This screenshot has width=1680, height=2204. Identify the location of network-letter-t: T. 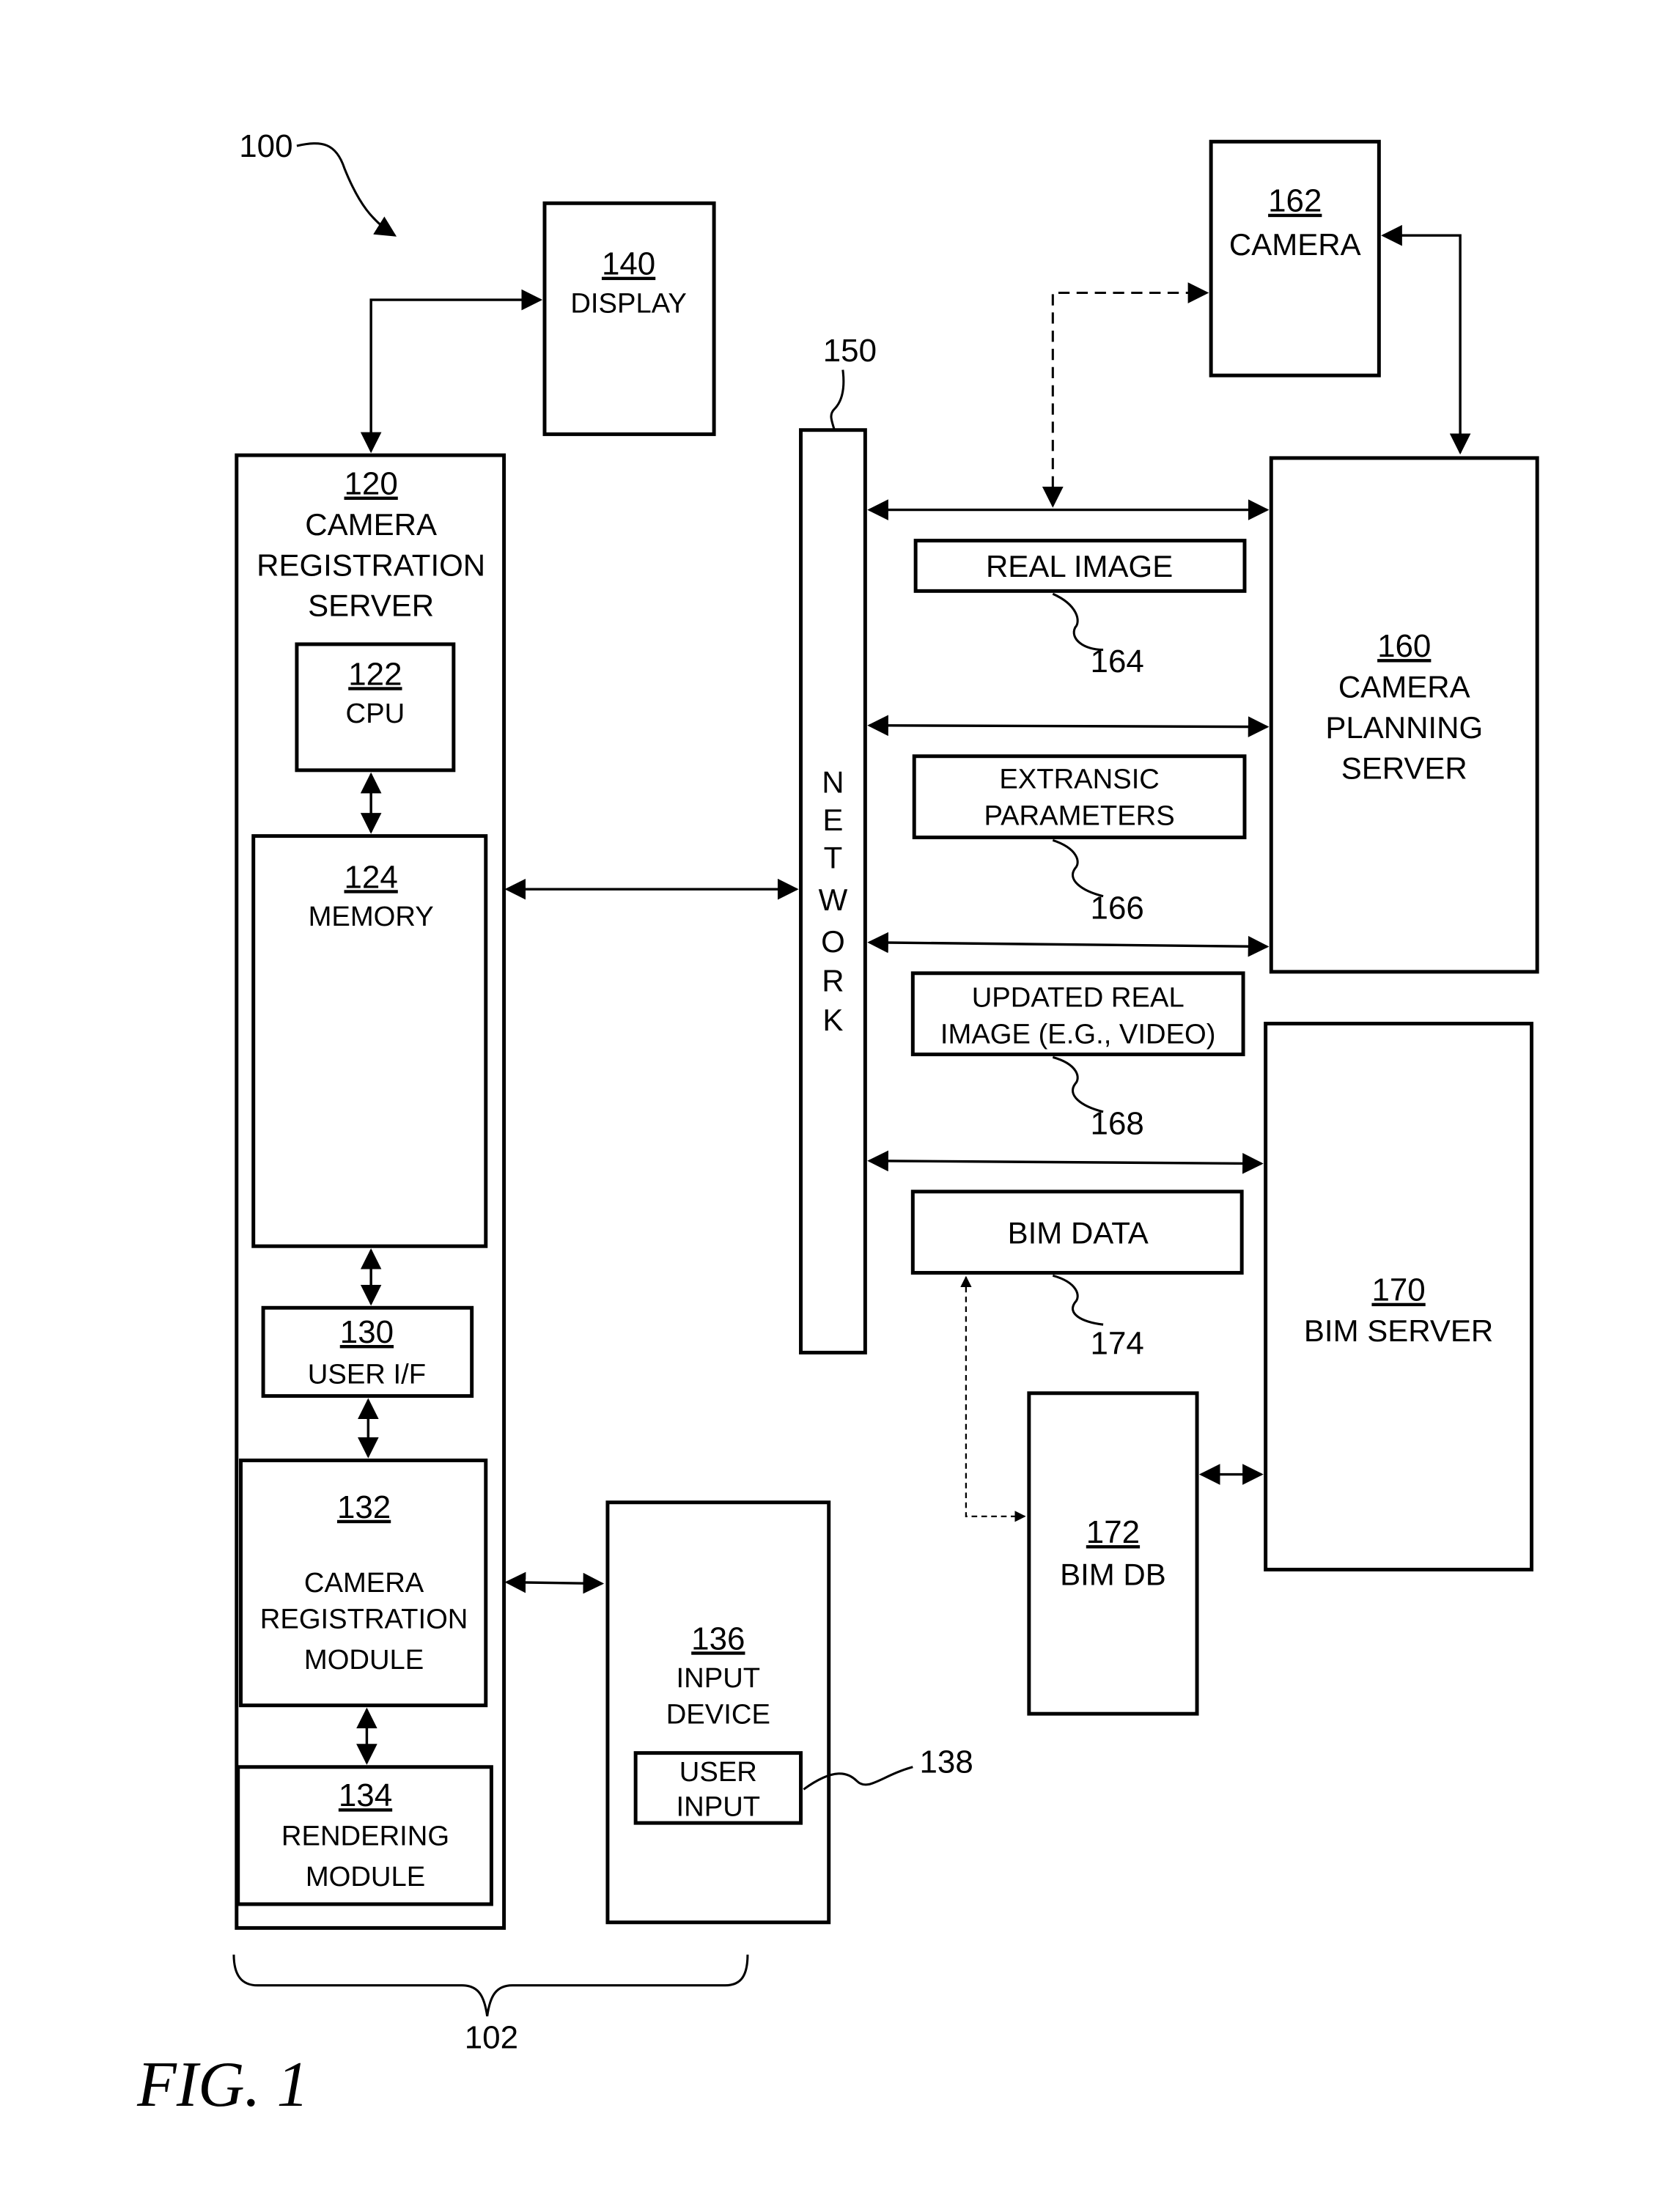
(834, 858).